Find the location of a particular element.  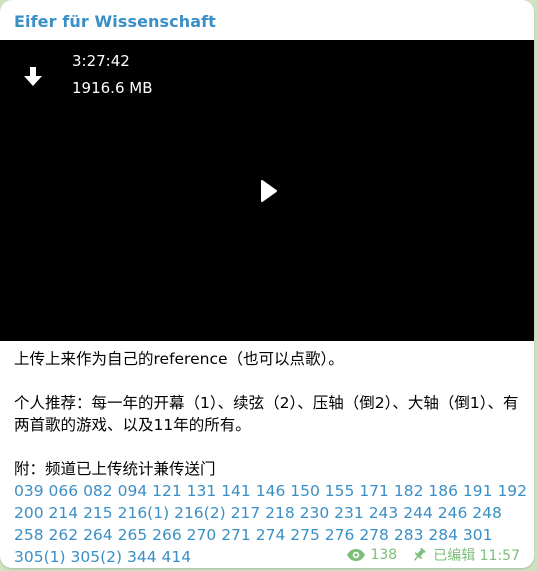

episode-link: 215 is located at coordinates (98, 513).